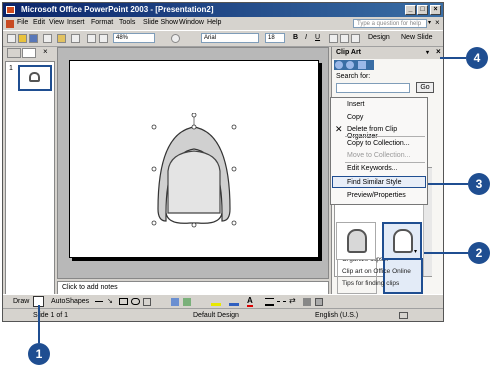  I want to click on dropdown-icon: ▾, so click(429, 22).